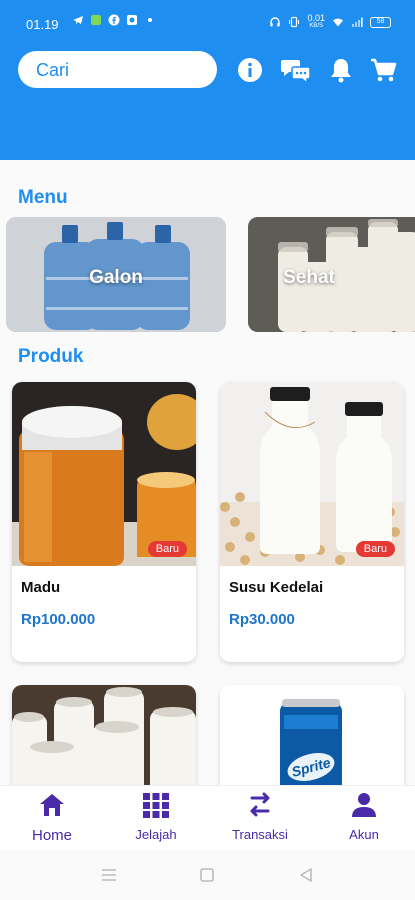  I want to click on notification-icons, so click(114, 20).